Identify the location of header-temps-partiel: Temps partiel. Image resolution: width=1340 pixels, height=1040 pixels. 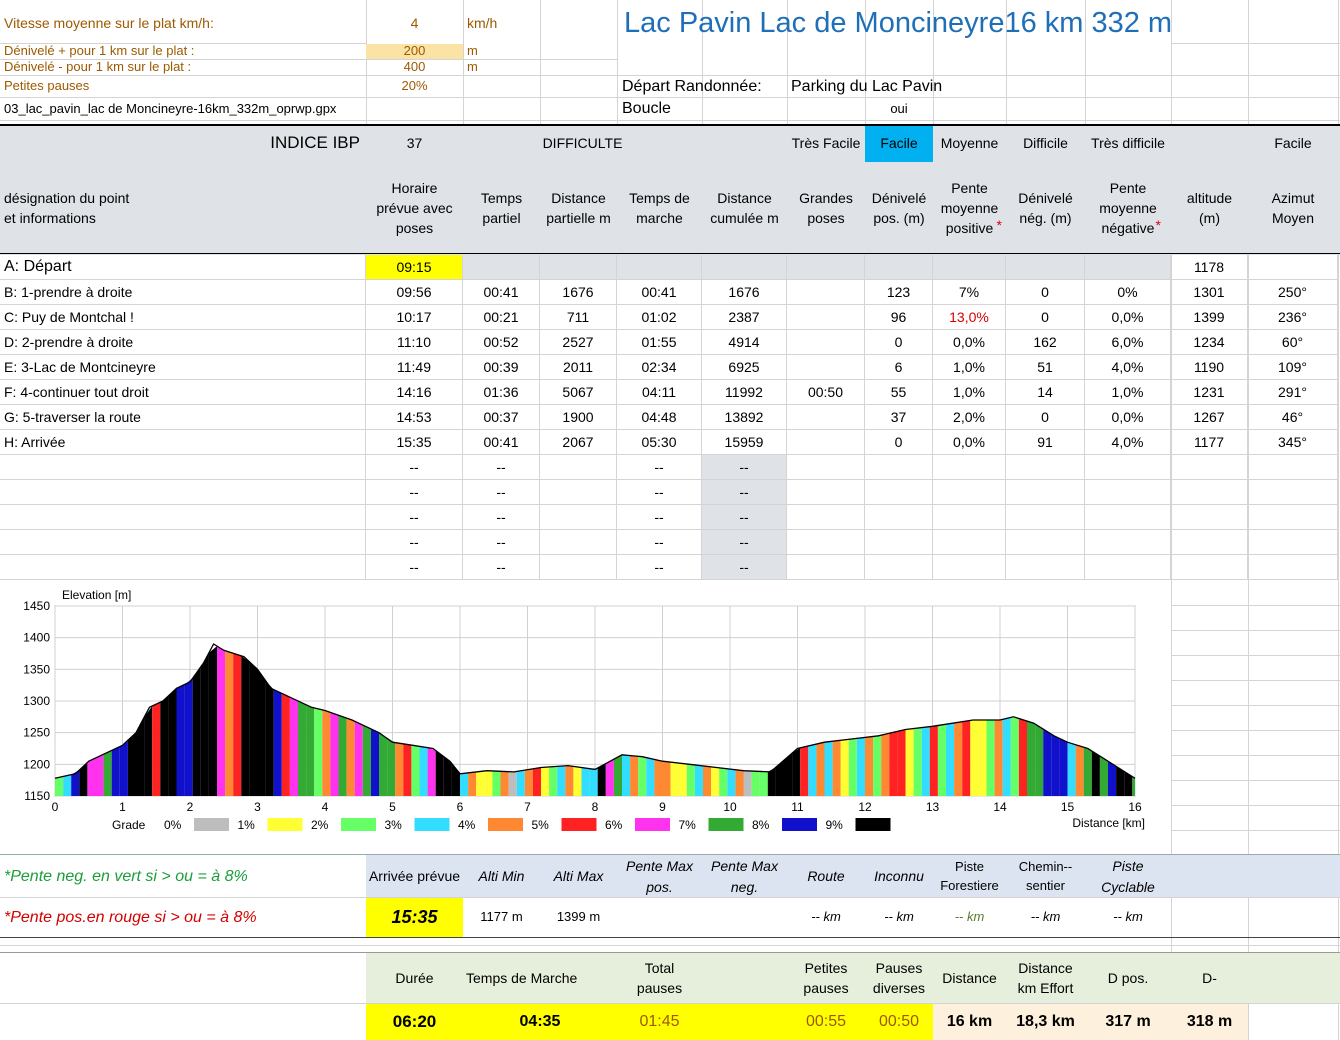
(501, 207).